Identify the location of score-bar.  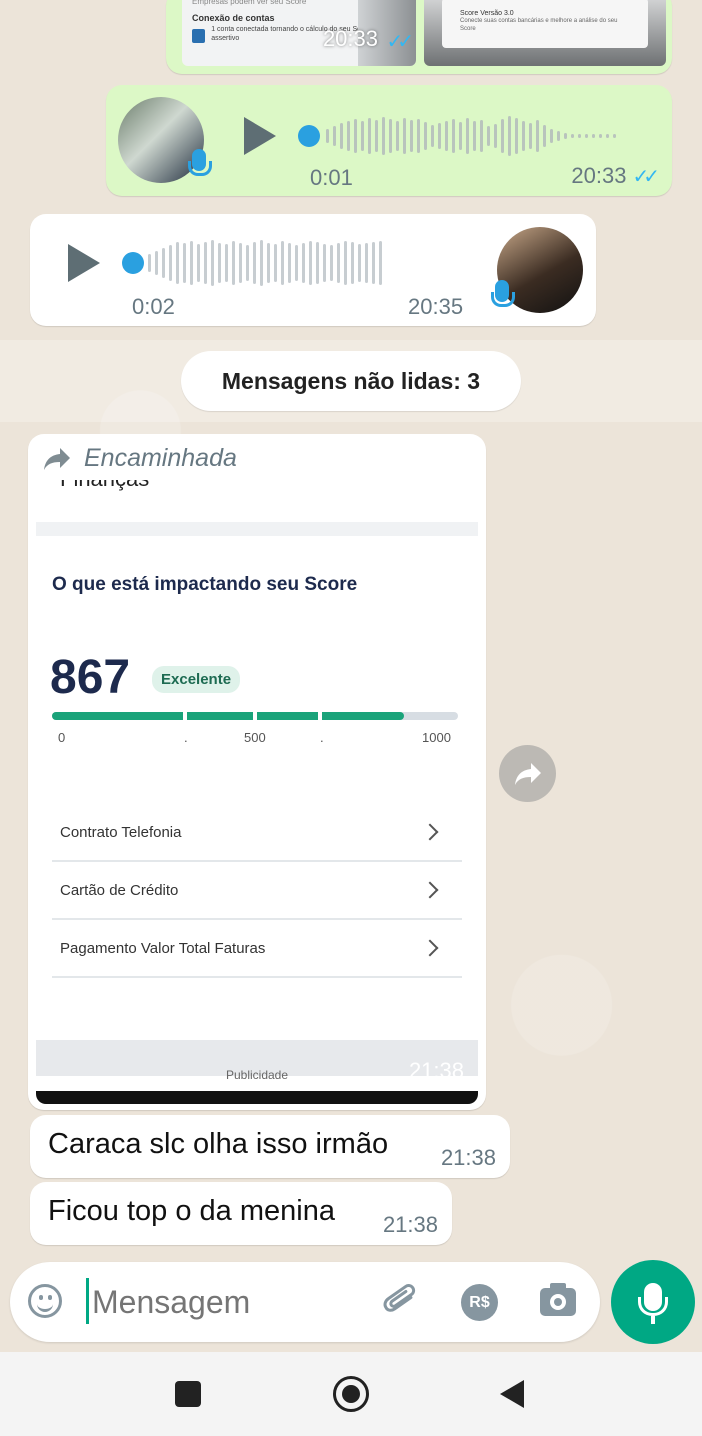
(255, 716).